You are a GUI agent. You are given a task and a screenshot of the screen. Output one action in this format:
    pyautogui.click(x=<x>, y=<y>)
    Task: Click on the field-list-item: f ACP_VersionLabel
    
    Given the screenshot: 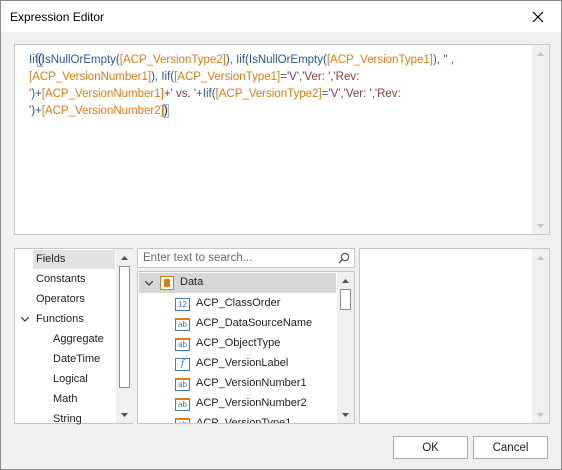 What is the action you would take?
    pyautogui.click(x=237, y=364)
    